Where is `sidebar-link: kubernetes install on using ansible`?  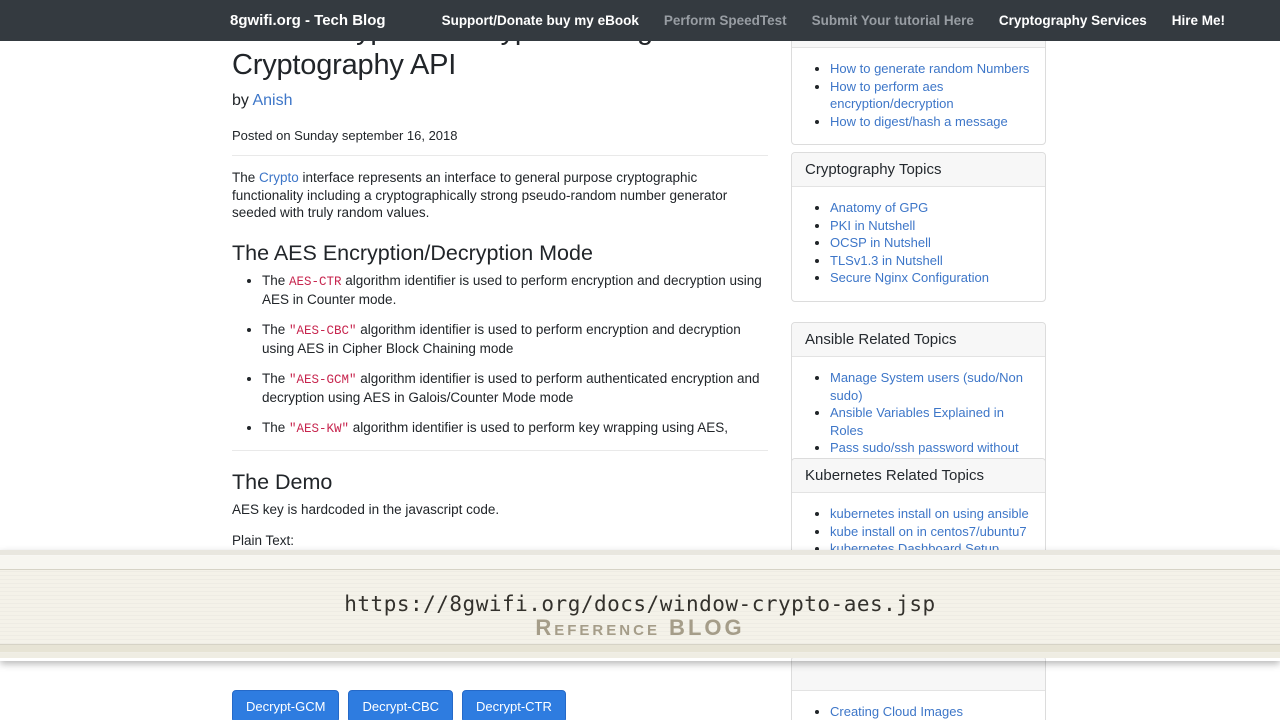 sidebar-link: kubernetes install on using ansible is located at coordinates (929, 513).